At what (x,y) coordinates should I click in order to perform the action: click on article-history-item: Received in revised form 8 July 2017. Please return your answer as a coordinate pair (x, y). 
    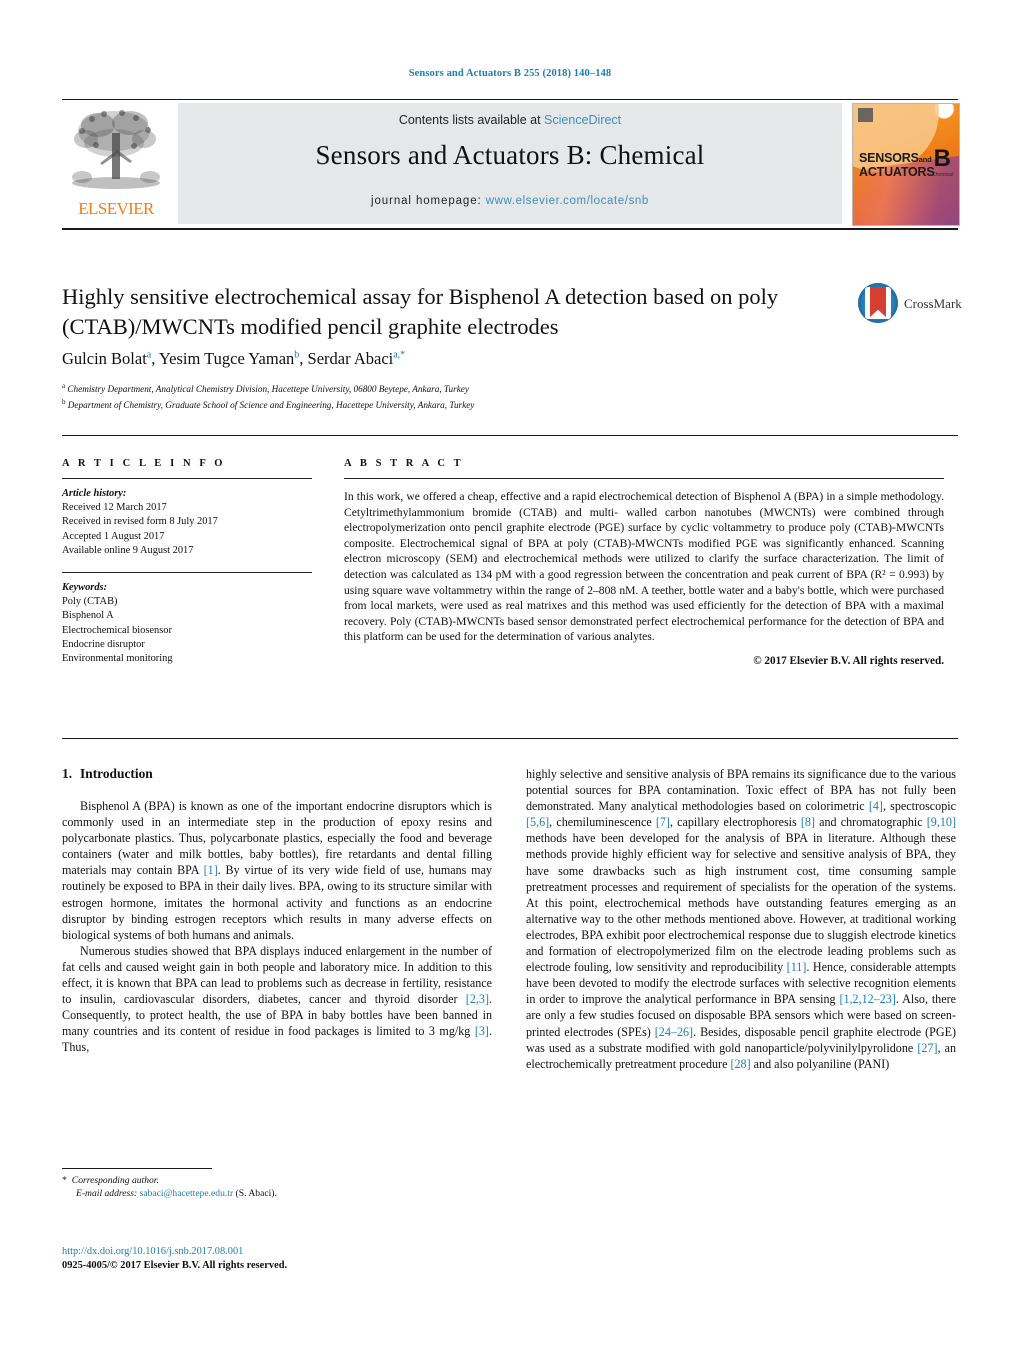
    Looking at the image, I should click on (140, 522).